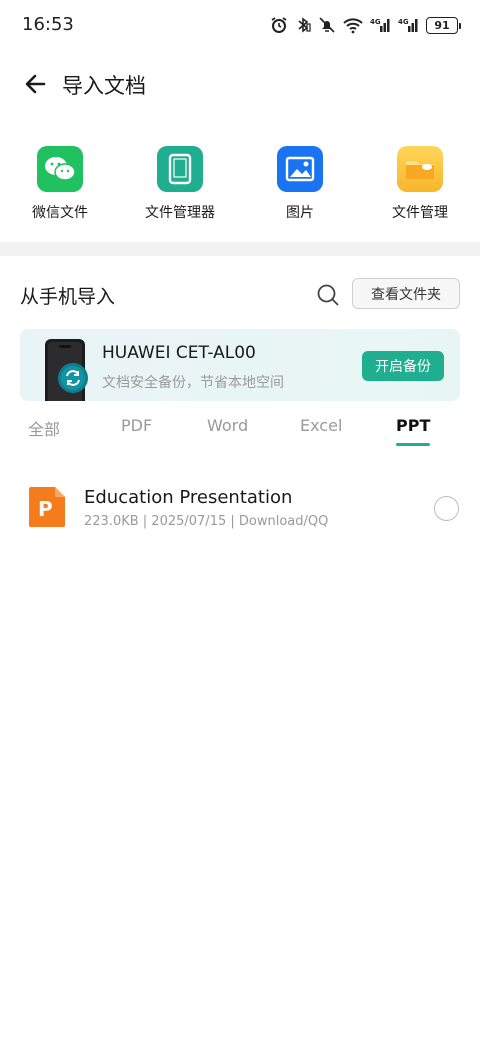  I want to click on bluetooth-icon, so click(303, 25).